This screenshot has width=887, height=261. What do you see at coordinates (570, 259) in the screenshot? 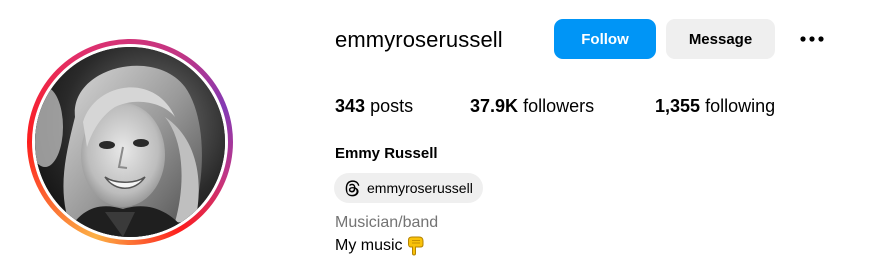
I see `bio-overflow-text` at bounding box center [570, 259].